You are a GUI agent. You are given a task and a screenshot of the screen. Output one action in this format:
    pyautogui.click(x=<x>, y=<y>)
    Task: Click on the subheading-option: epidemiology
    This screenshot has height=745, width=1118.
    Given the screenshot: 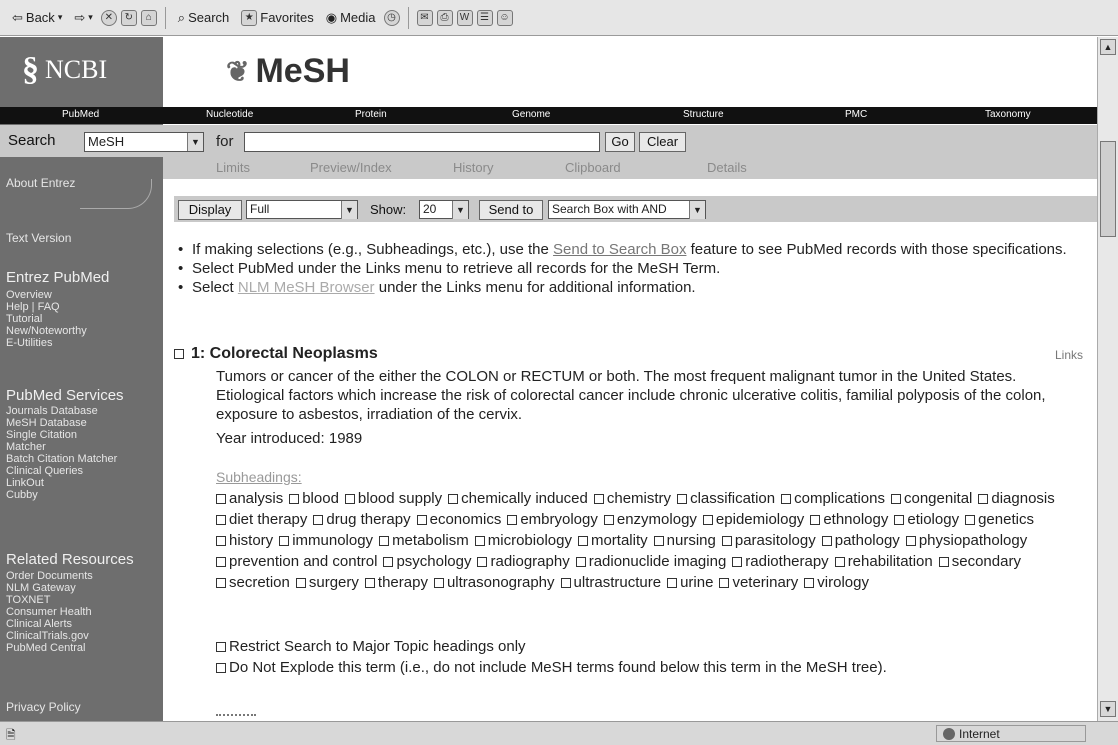 What is the action you would take?
    pyautogui.click(x=753, y=519)
    